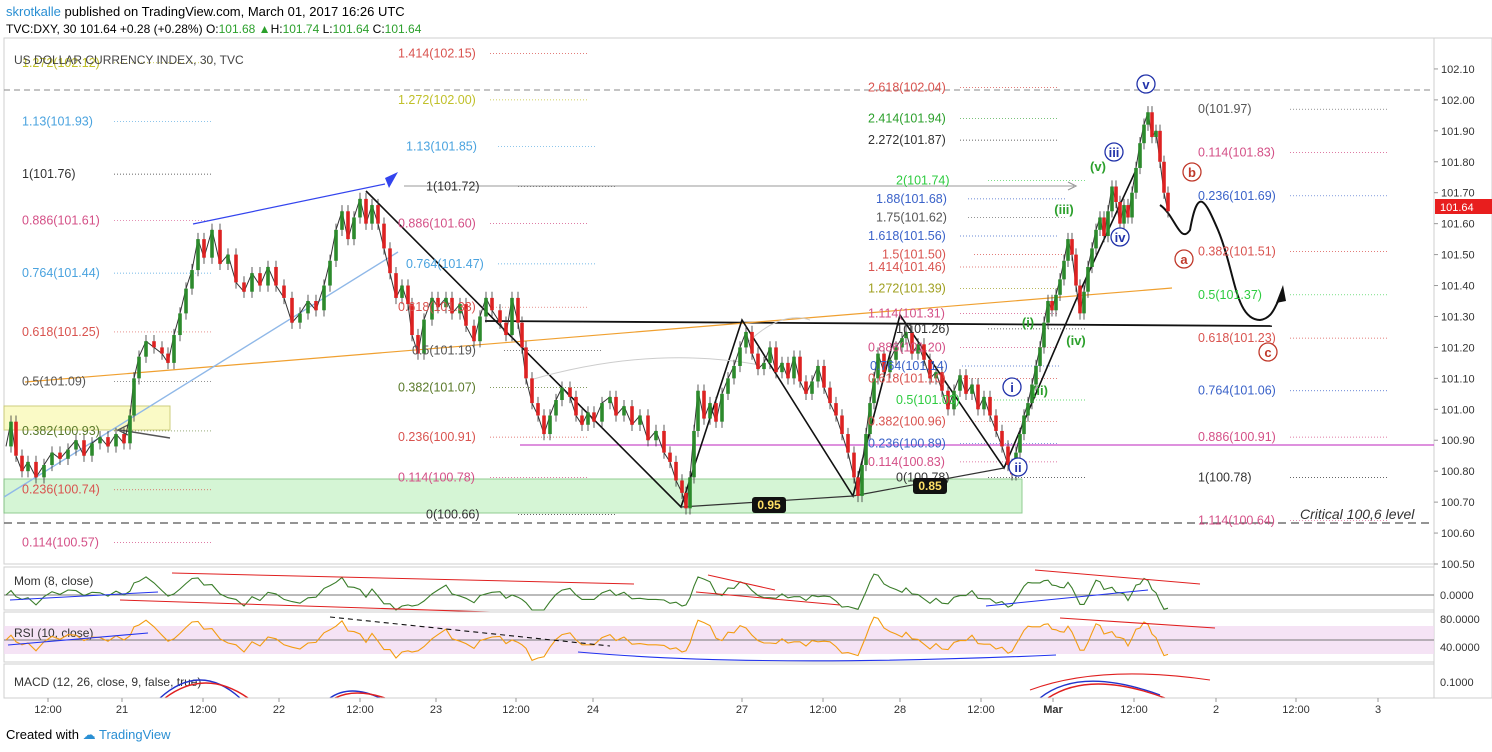 The width and height of the screenshot is (1492, 752). What do you see at coordinates (907, 88) in the screenshot?
I see `fib-level-label: 2.618(102.04)` at bounding box center [907, 88].